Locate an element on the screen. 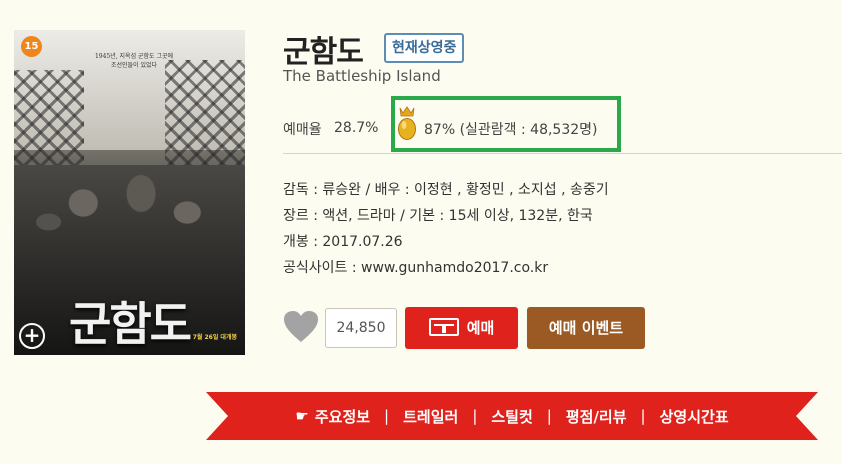 This screenshot has width=842, height=464. nav-item-showtimes: 상영시간표 is located at coordinates (694, 416).